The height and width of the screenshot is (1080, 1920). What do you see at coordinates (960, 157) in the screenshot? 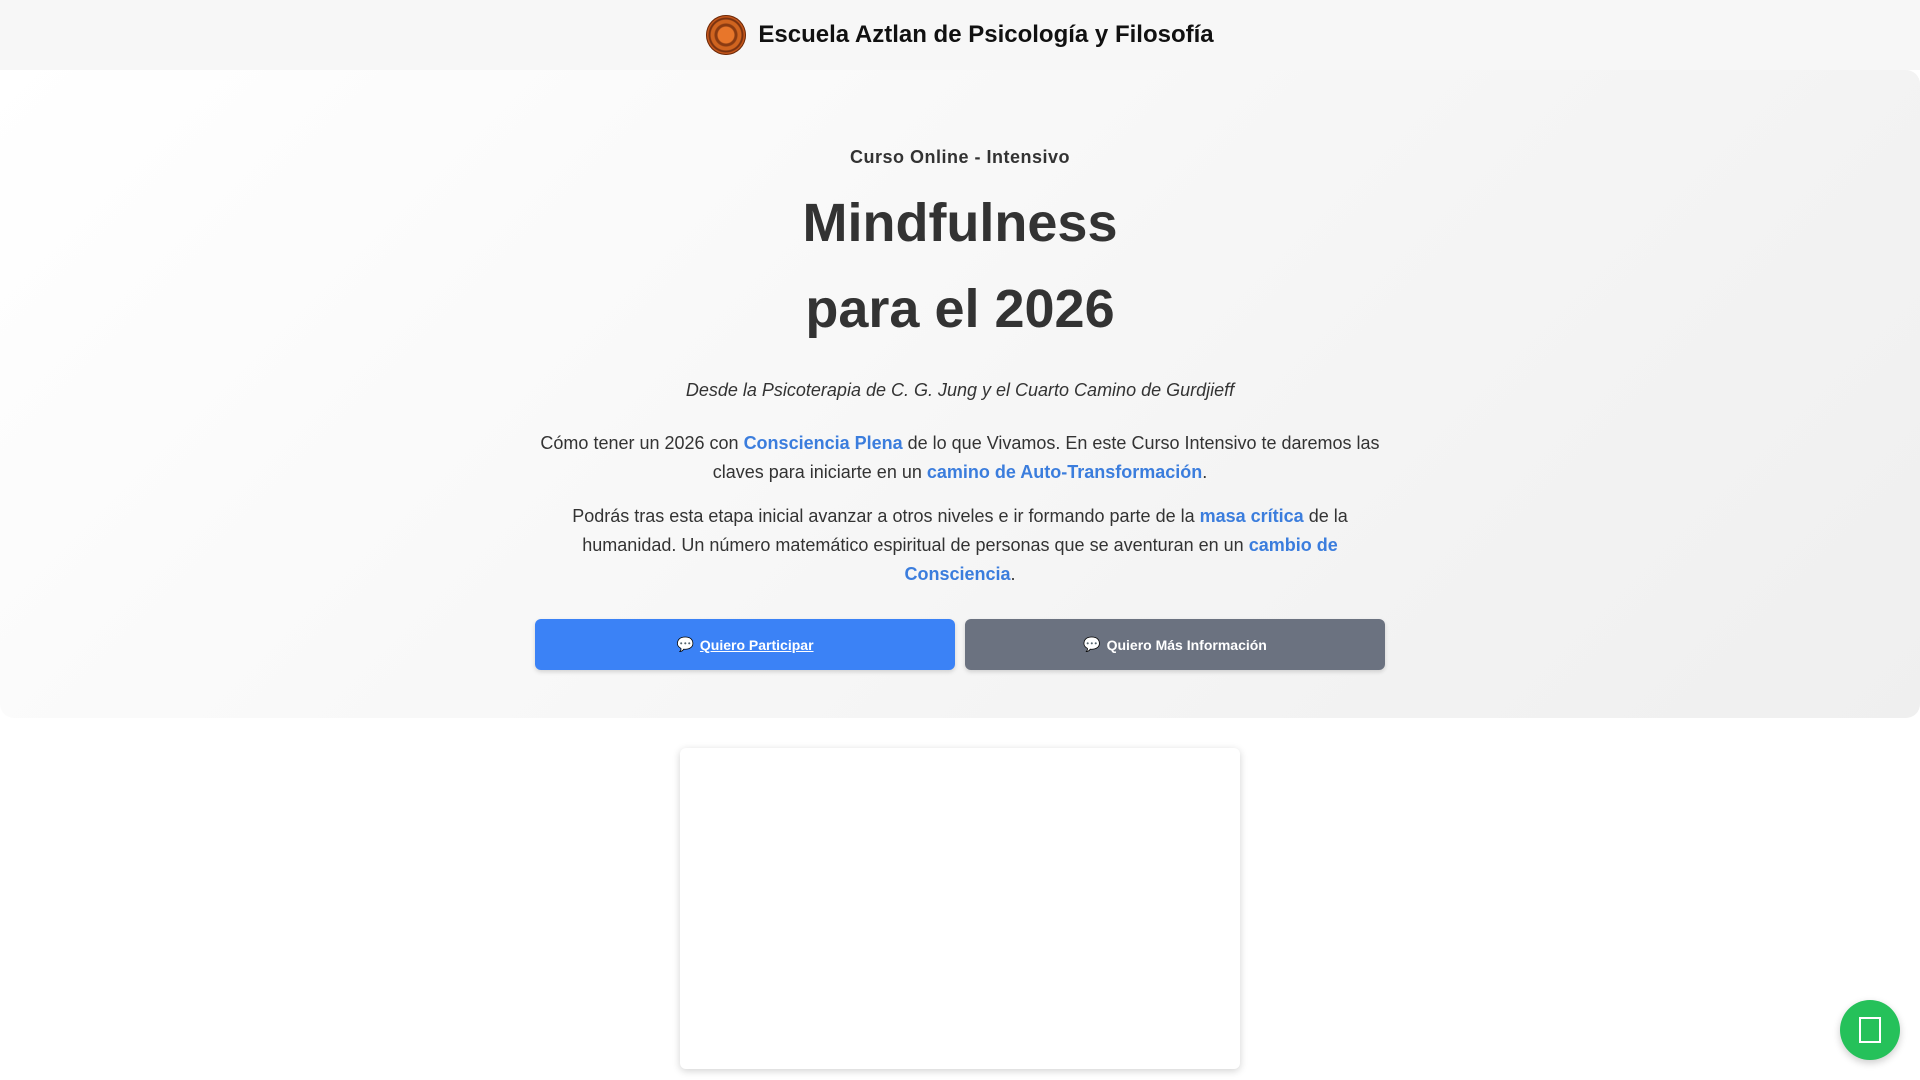
I see `course-type-label: Curso Online - Intensivo` at bounding box center [960, 157].